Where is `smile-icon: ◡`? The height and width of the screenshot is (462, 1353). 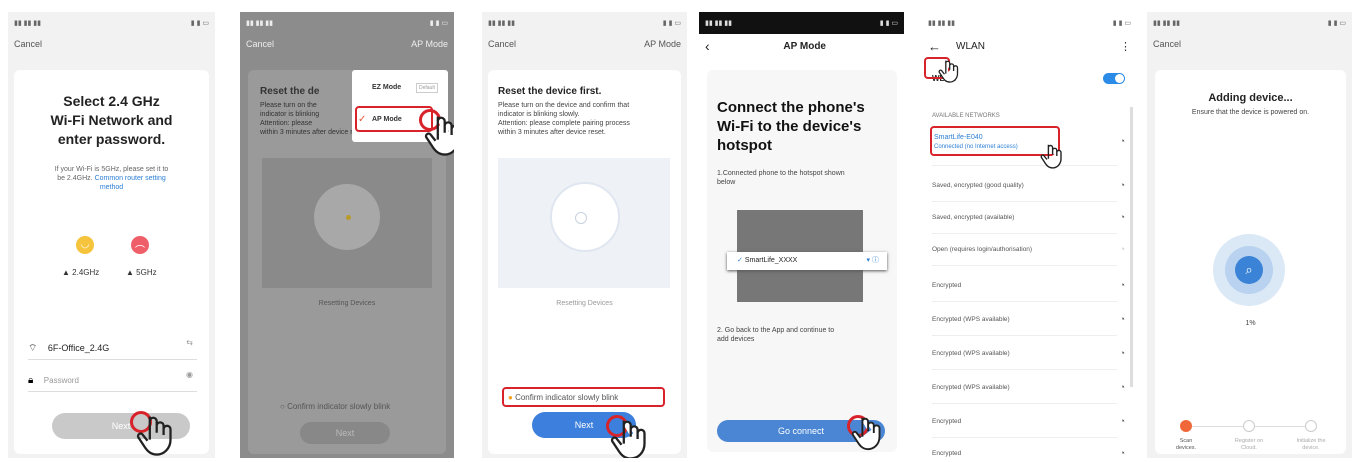 smile-icon: ◡ is located at coordinates (85, 245).